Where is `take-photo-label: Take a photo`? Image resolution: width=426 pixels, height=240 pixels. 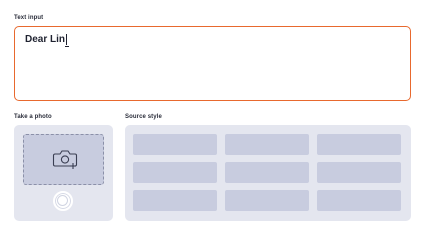 take-photo-label: Take a photo is located at coordinates (33, 117).